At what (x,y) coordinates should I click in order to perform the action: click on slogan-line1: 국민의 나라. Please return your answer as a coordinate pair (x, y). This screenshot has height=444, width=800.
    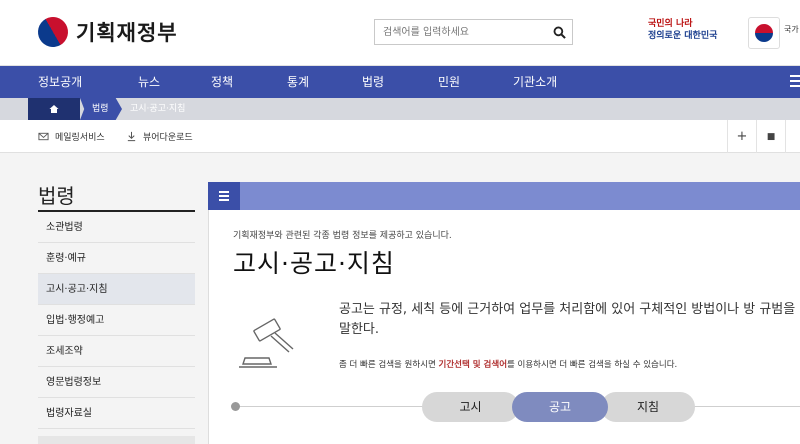
    Looking at the image, I should click on (670, 24).